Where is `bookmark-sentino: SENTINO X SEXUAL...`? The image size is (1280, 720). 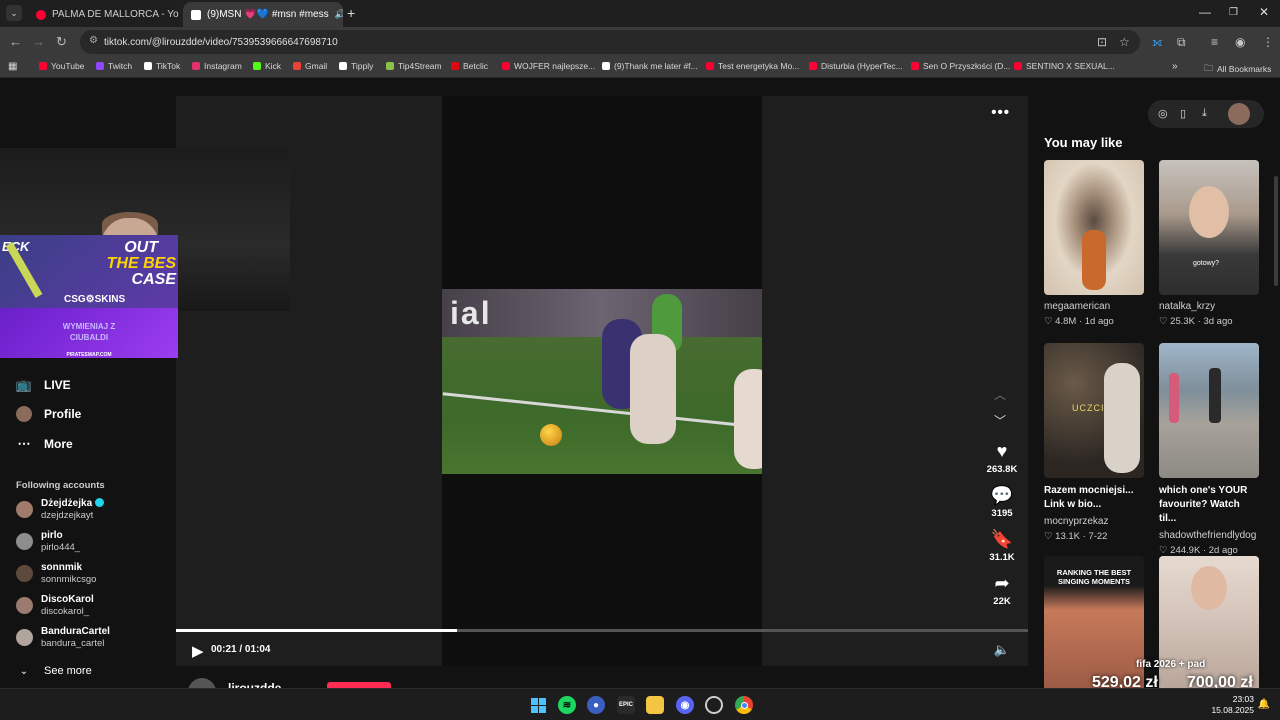 bookmark-sentino: SENTINO X SEXUAL... is located at coordinates (1064, 66).